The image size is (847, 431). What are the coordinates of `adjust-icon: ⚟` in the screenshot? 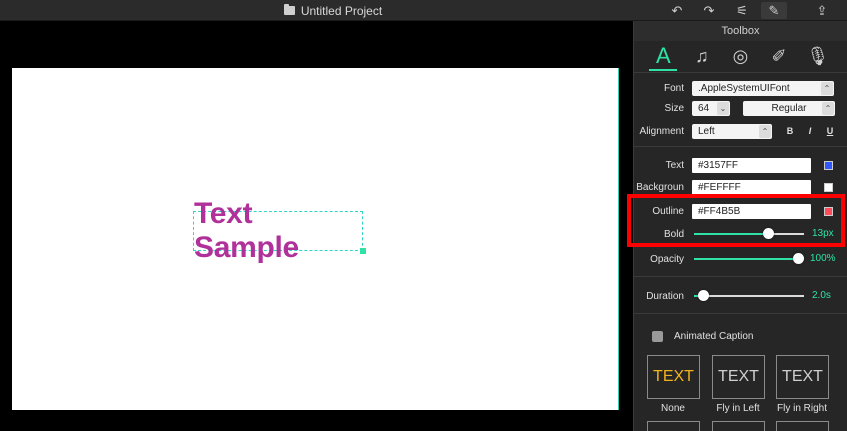 It's located at (742, 10).